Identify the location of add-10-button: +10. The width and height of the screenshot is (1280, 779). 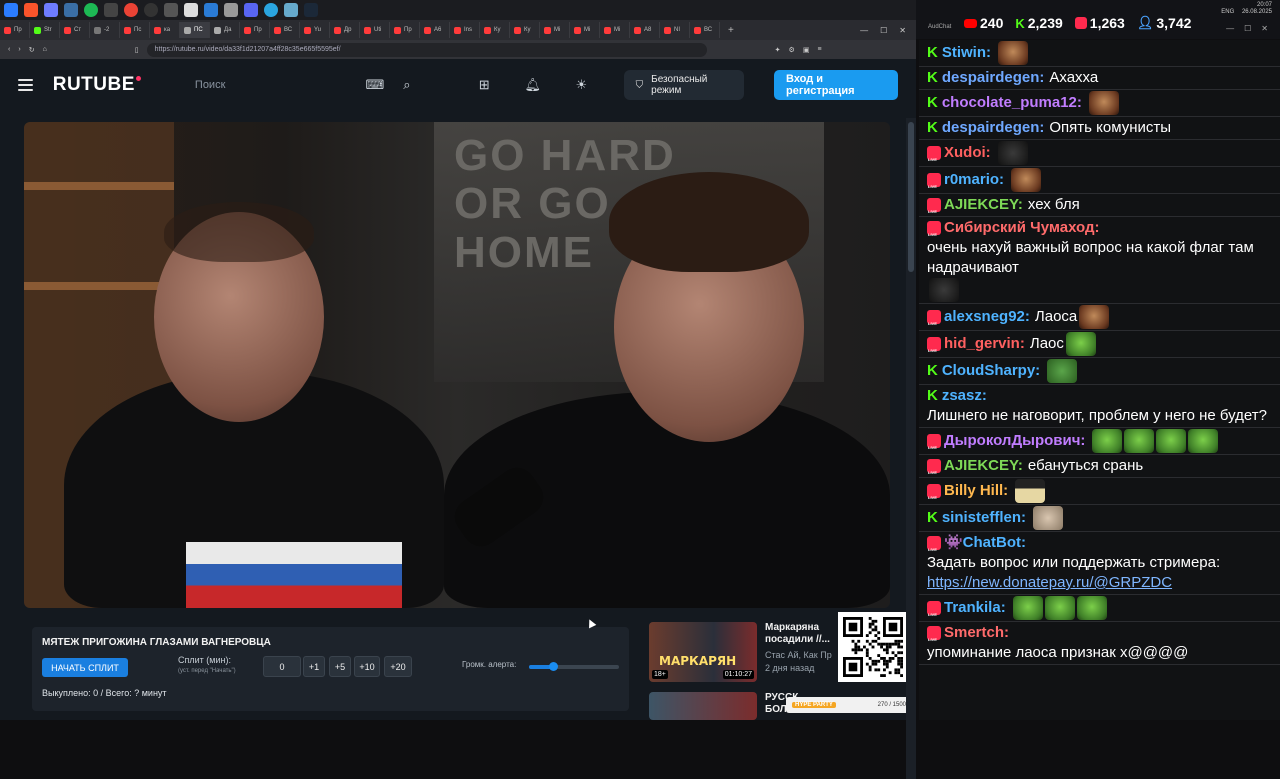
(367, 666).